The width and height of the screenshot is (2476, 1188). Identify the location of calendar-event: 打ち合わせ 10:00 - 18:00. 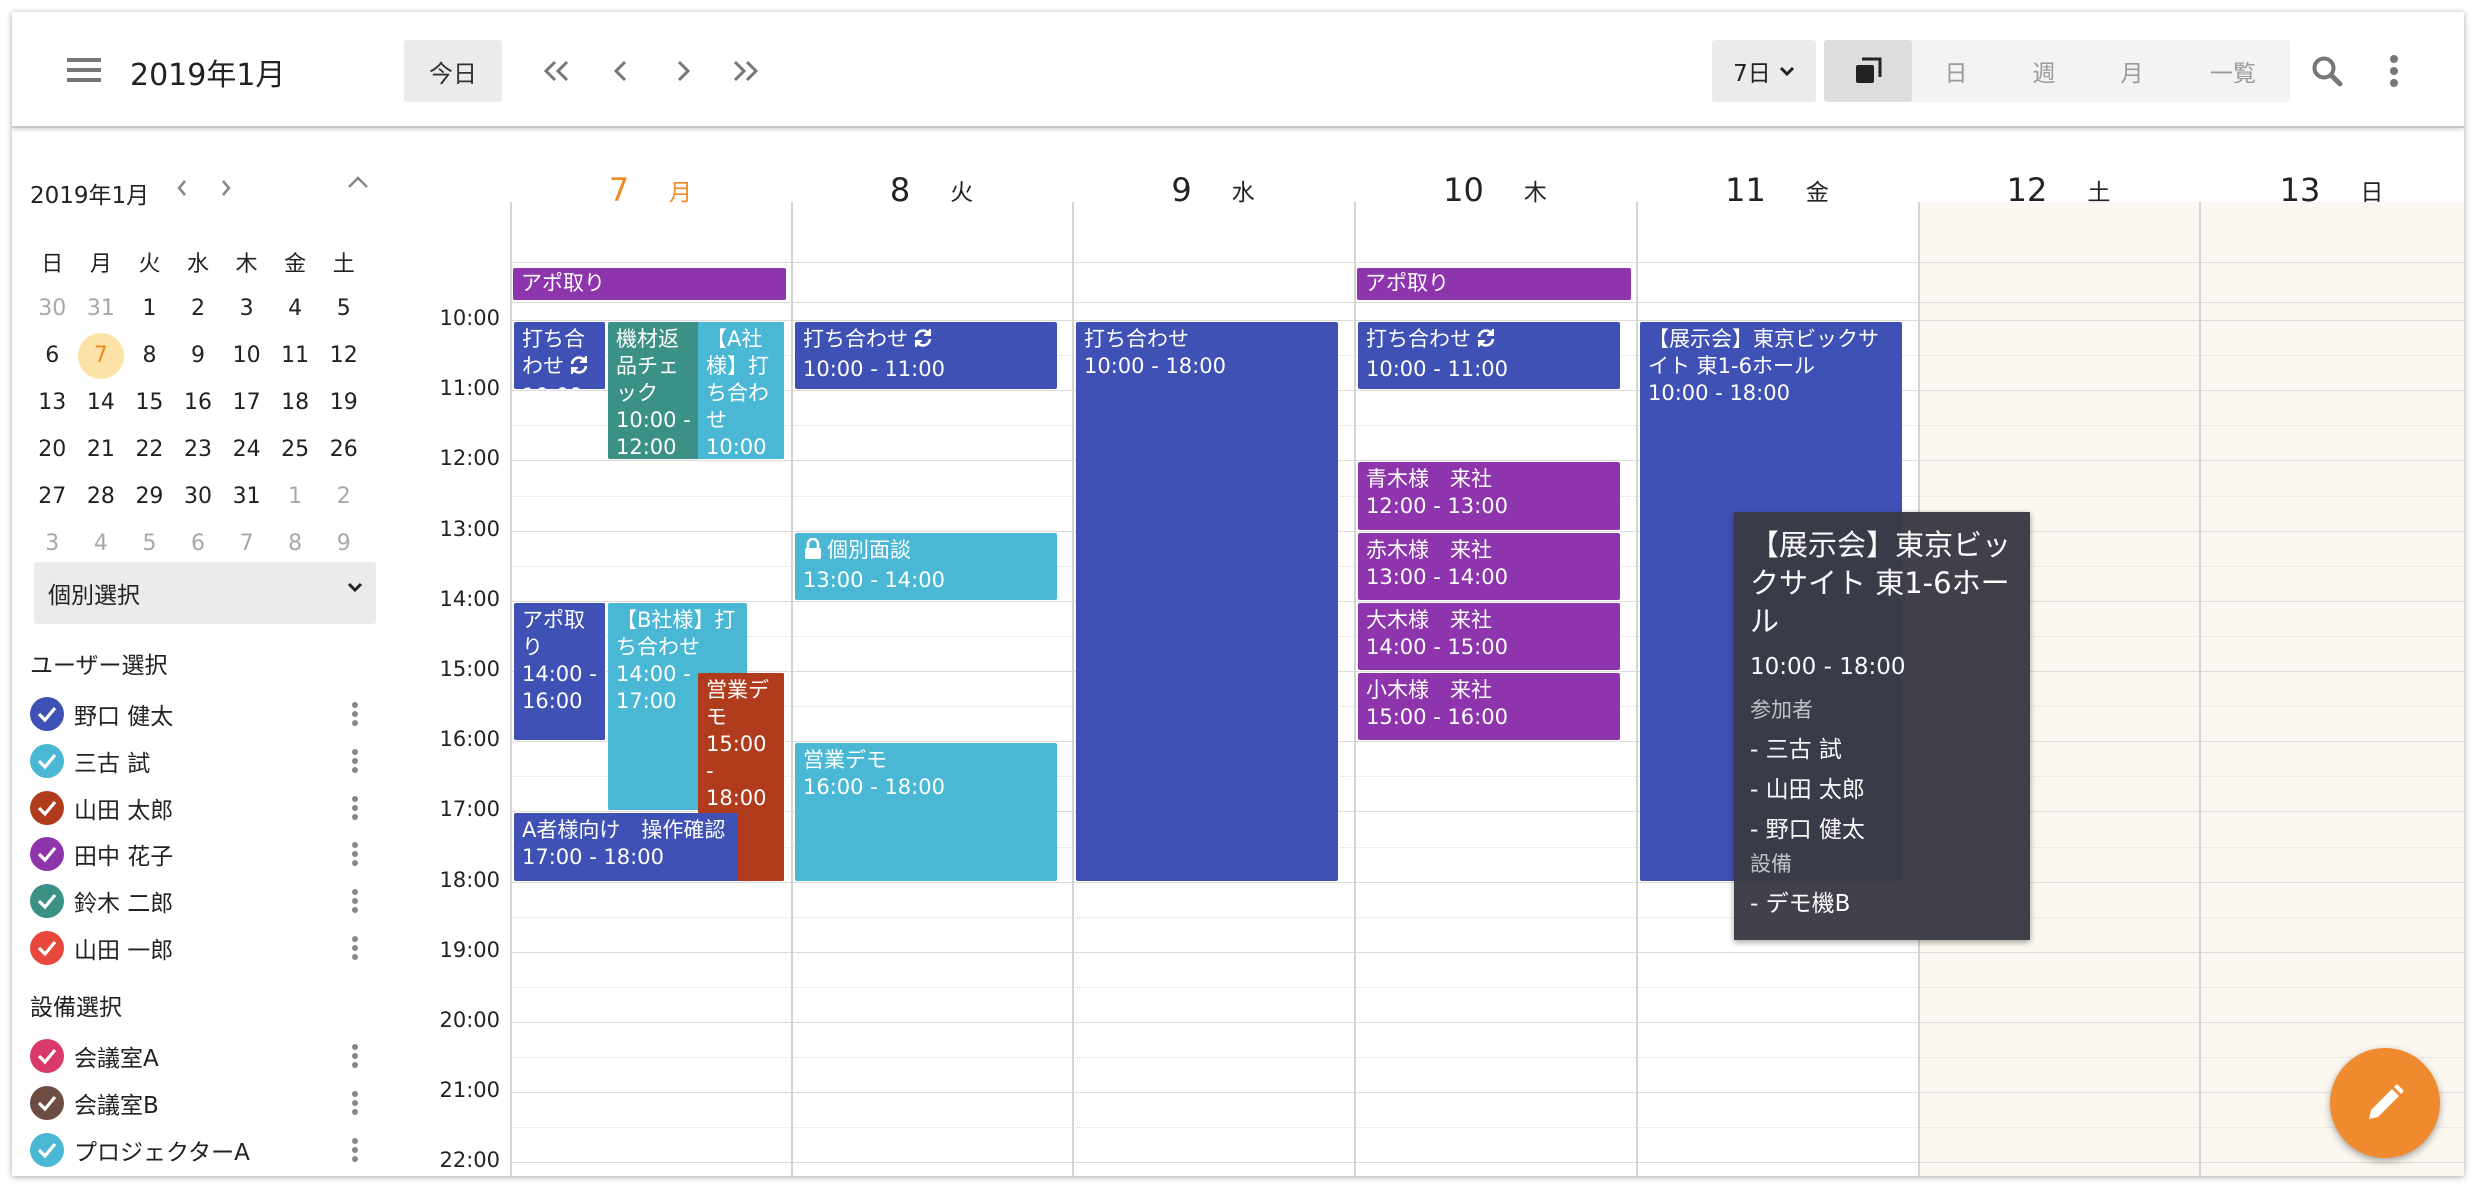
(1207, 601).